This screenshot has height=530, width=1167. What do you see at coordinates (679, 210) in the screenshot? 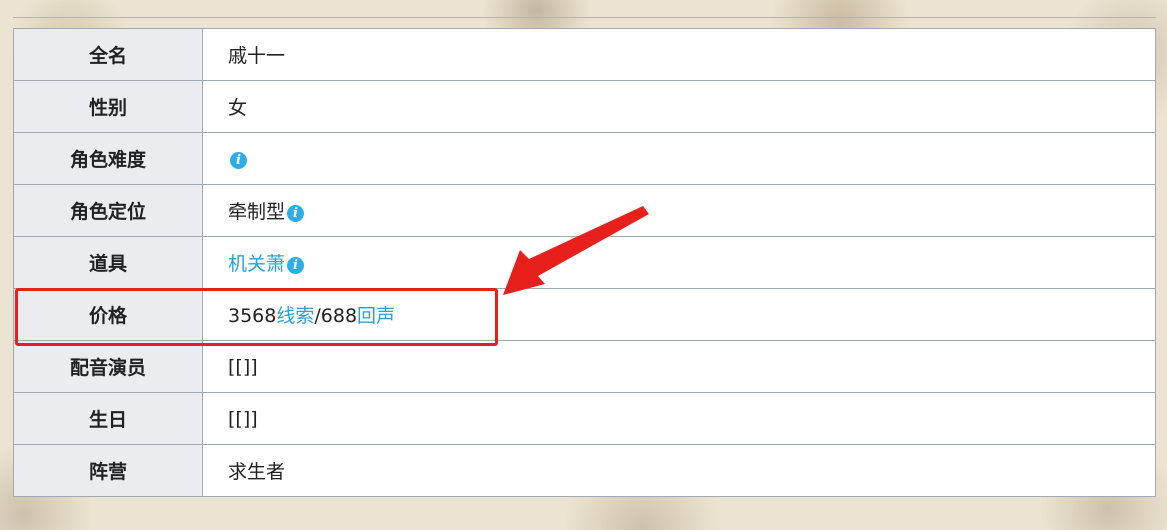
I see `row-value: 牵制型 i` at bounding box center [679, 210].